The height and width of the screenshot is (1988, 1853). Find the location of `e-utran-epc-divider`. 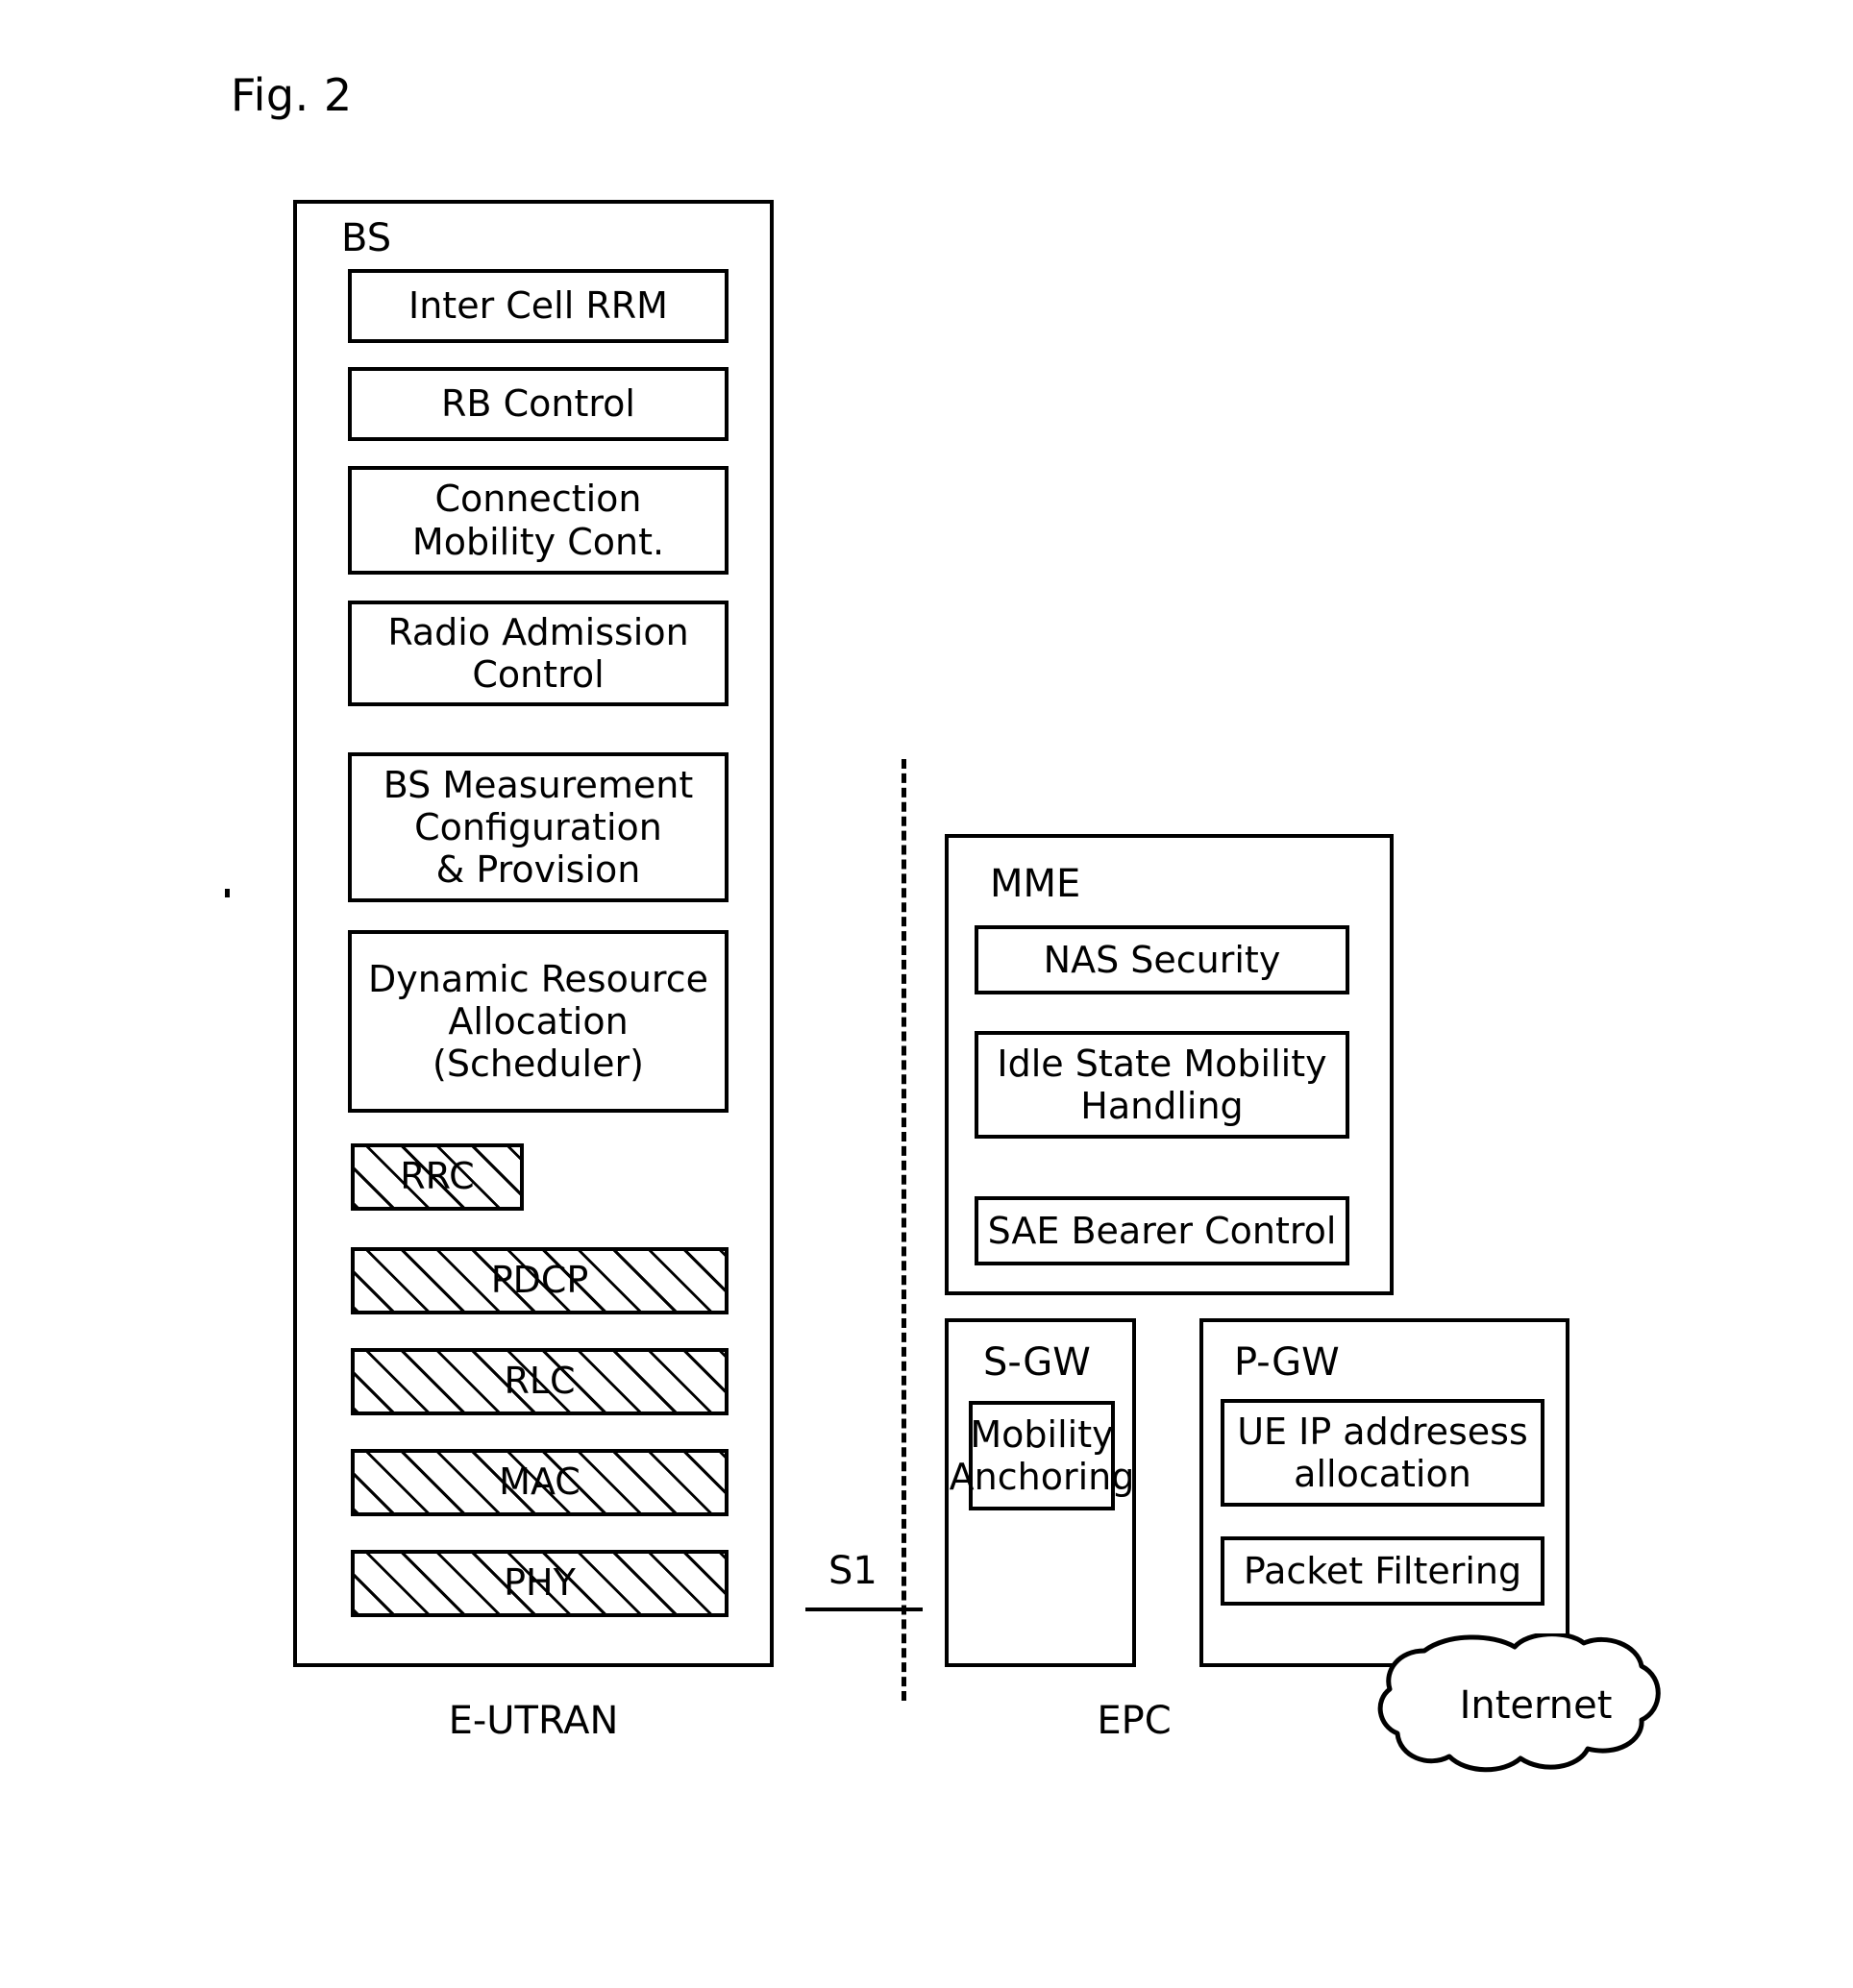

e-utran-epc-divider is located at coordinates (904, 1230).